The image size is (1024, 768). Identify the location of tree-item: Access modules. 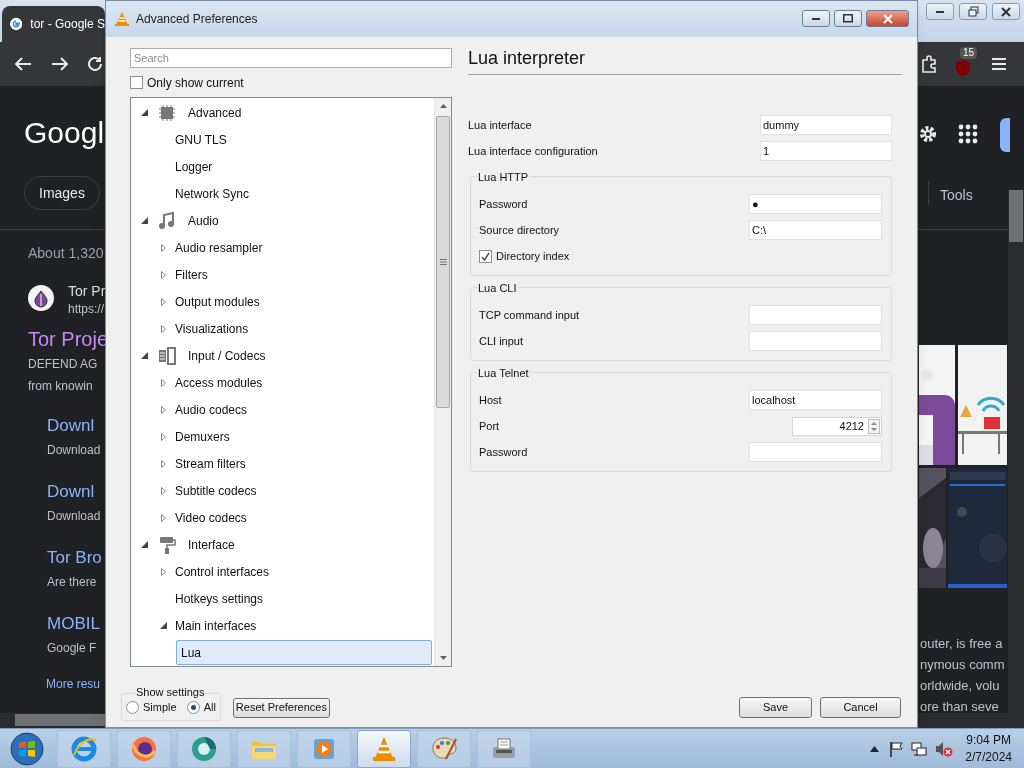
(219, 382).